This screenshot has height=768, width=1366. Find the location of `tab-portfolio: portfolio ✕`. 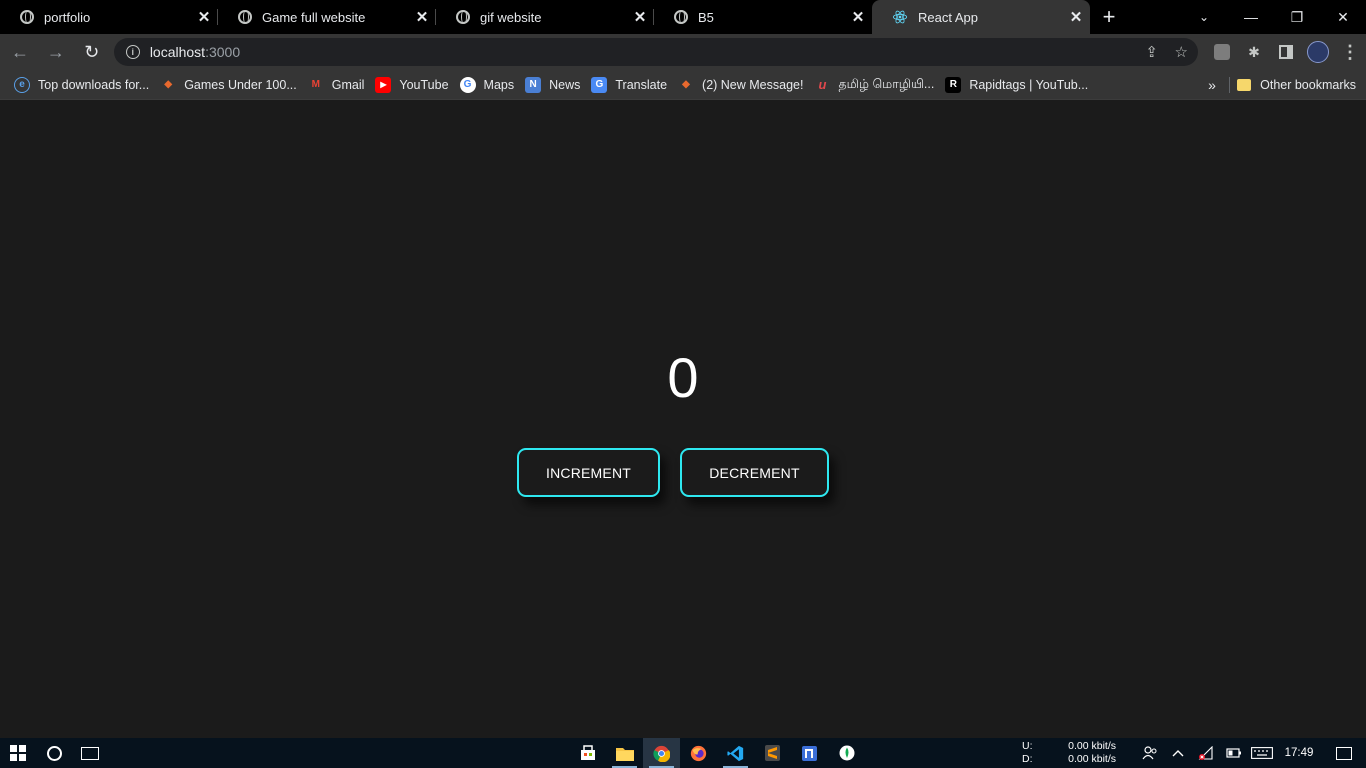

tab-portfolio: portfolio ✕ is located at coordinates (109, 17).